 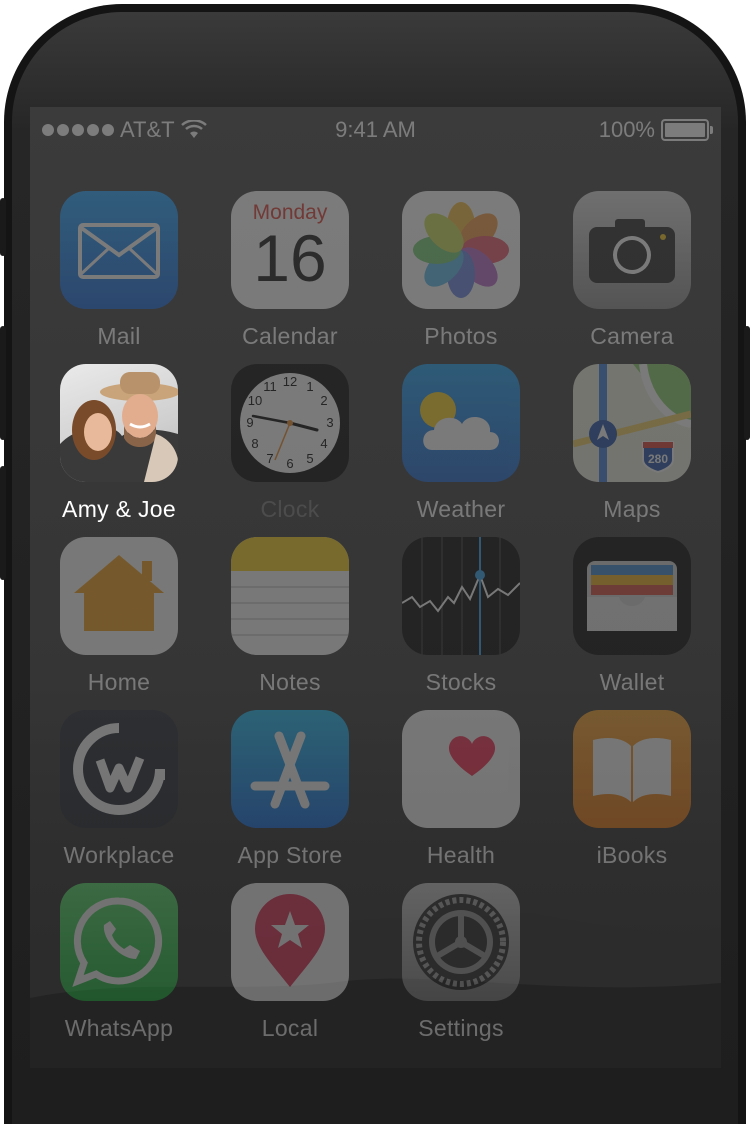 What do you see at coordinates (747, 383) in the screenshot?
I see `power-button` at bounding box center [747, 383].